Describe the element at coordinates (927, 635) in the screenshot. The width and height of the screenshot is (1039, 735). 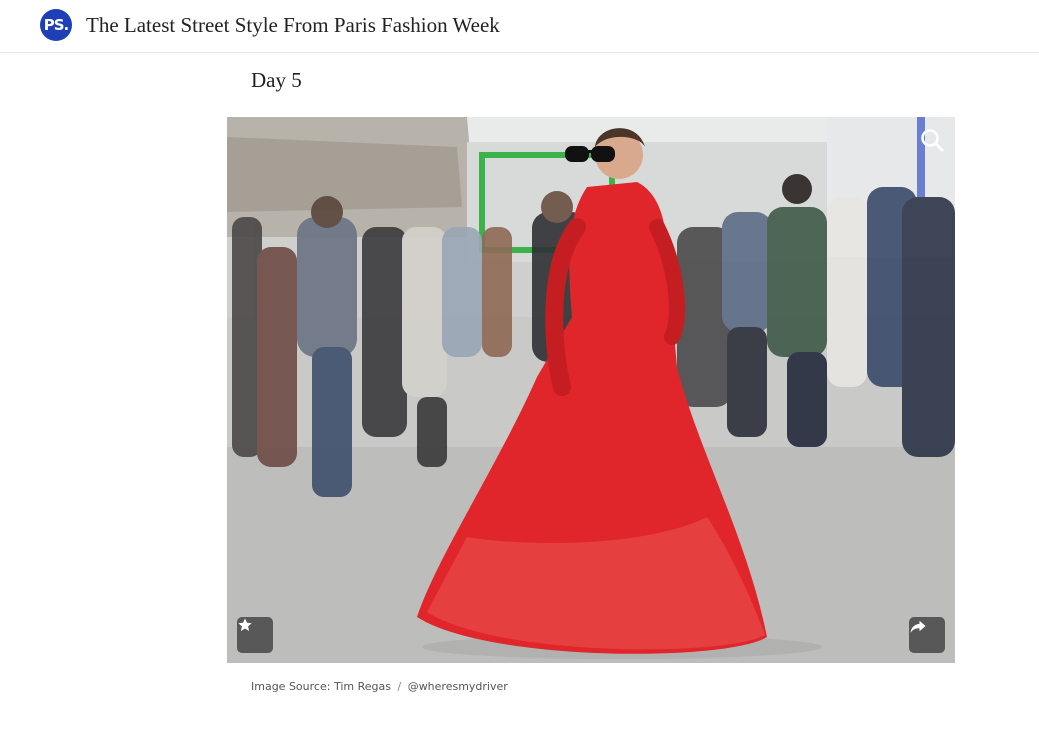
I see `share-button` at that location.